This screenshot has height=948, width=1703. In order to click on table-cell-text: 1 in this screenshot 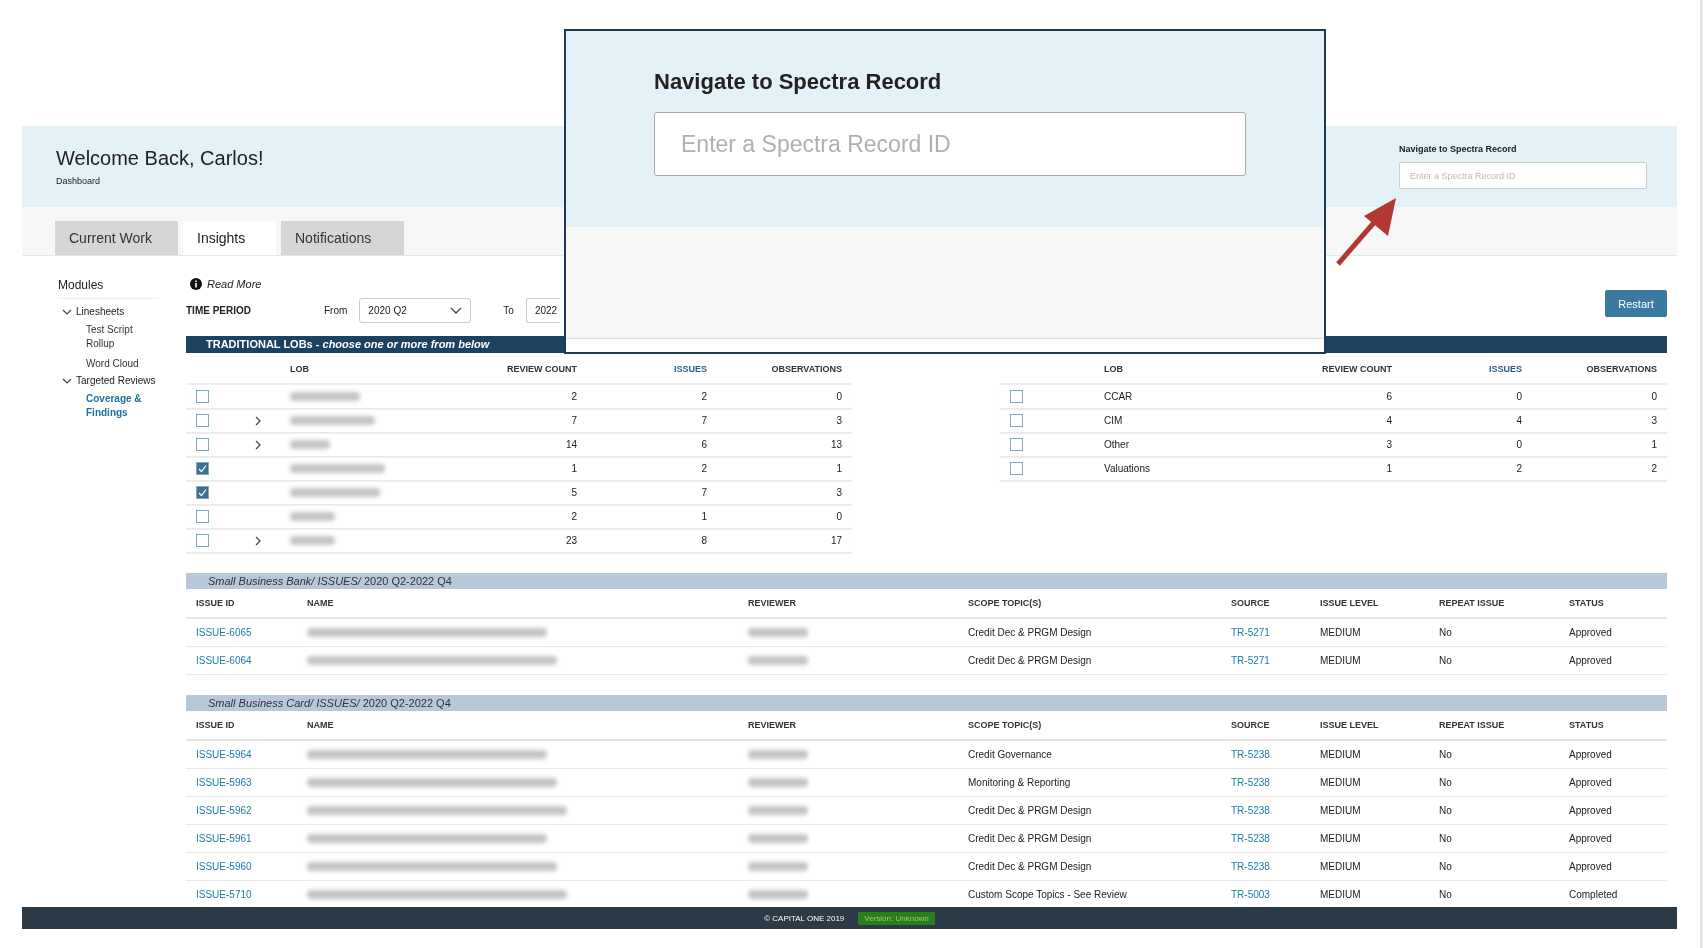, I will do `click(573, 468)`.